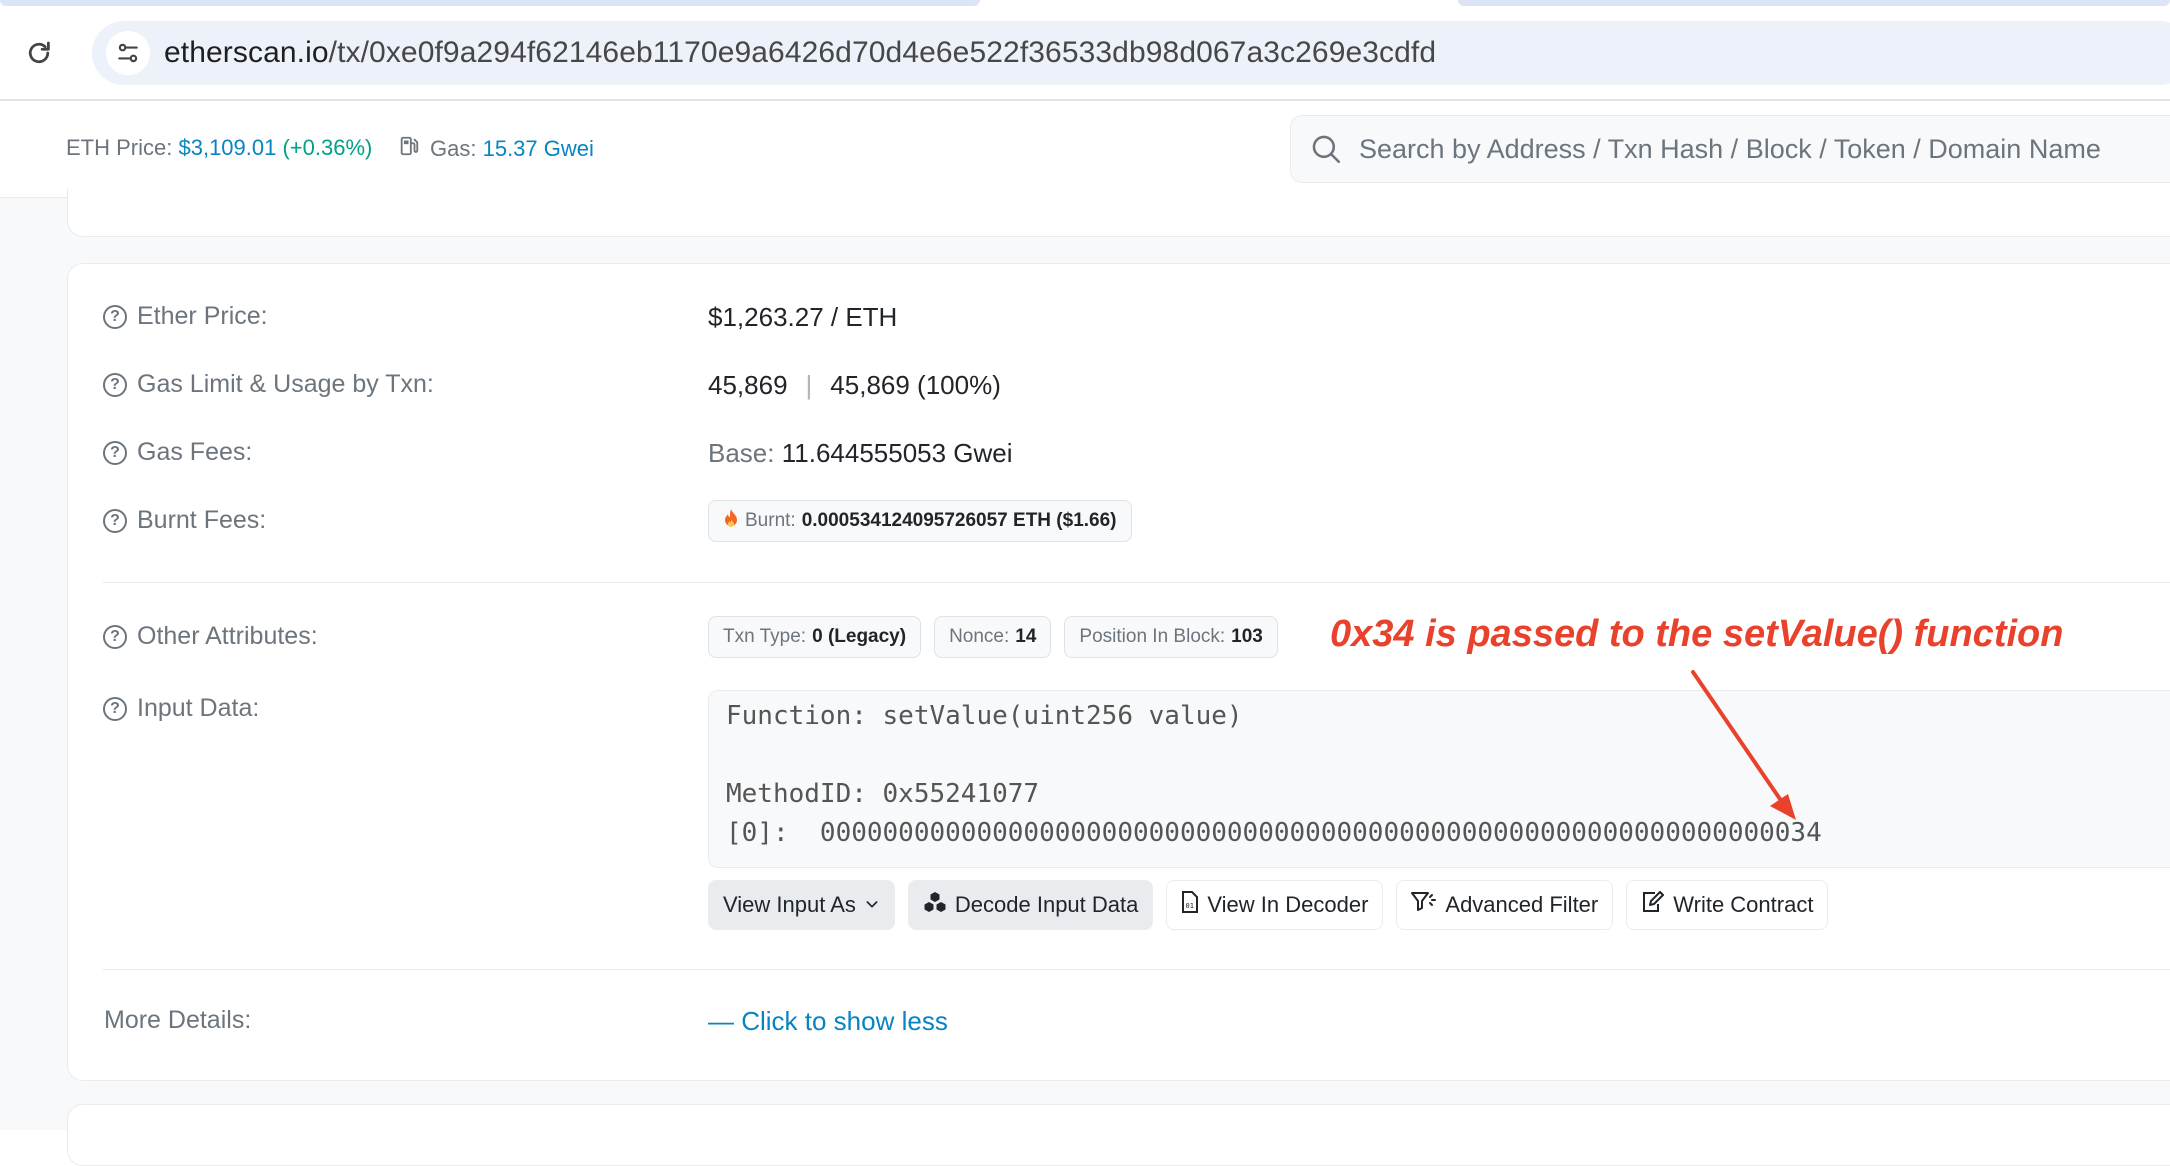 The width and height of the screenshot is (2170, 1166). I want to click on next-card, so click(1118, 1135).